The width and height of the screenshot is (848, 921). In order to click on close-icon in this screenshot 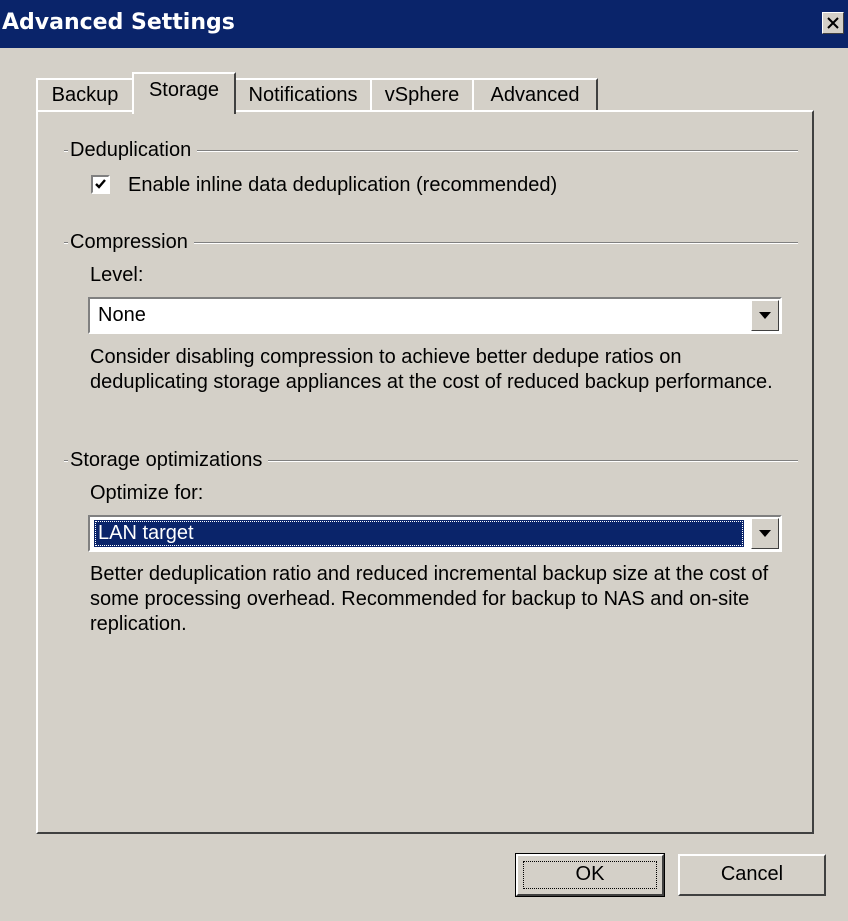, I will do `click(833, 23)`.